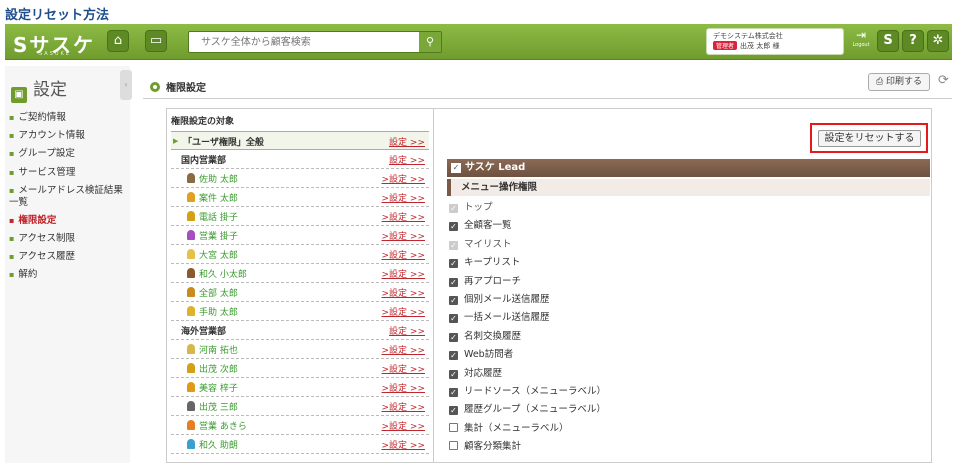 The height and width of the screenshot is (463, 964). Describe the element at coordinates (300, 330) in the screenshot. I see `group-row: 海外営業部 設定 >>` at that location.